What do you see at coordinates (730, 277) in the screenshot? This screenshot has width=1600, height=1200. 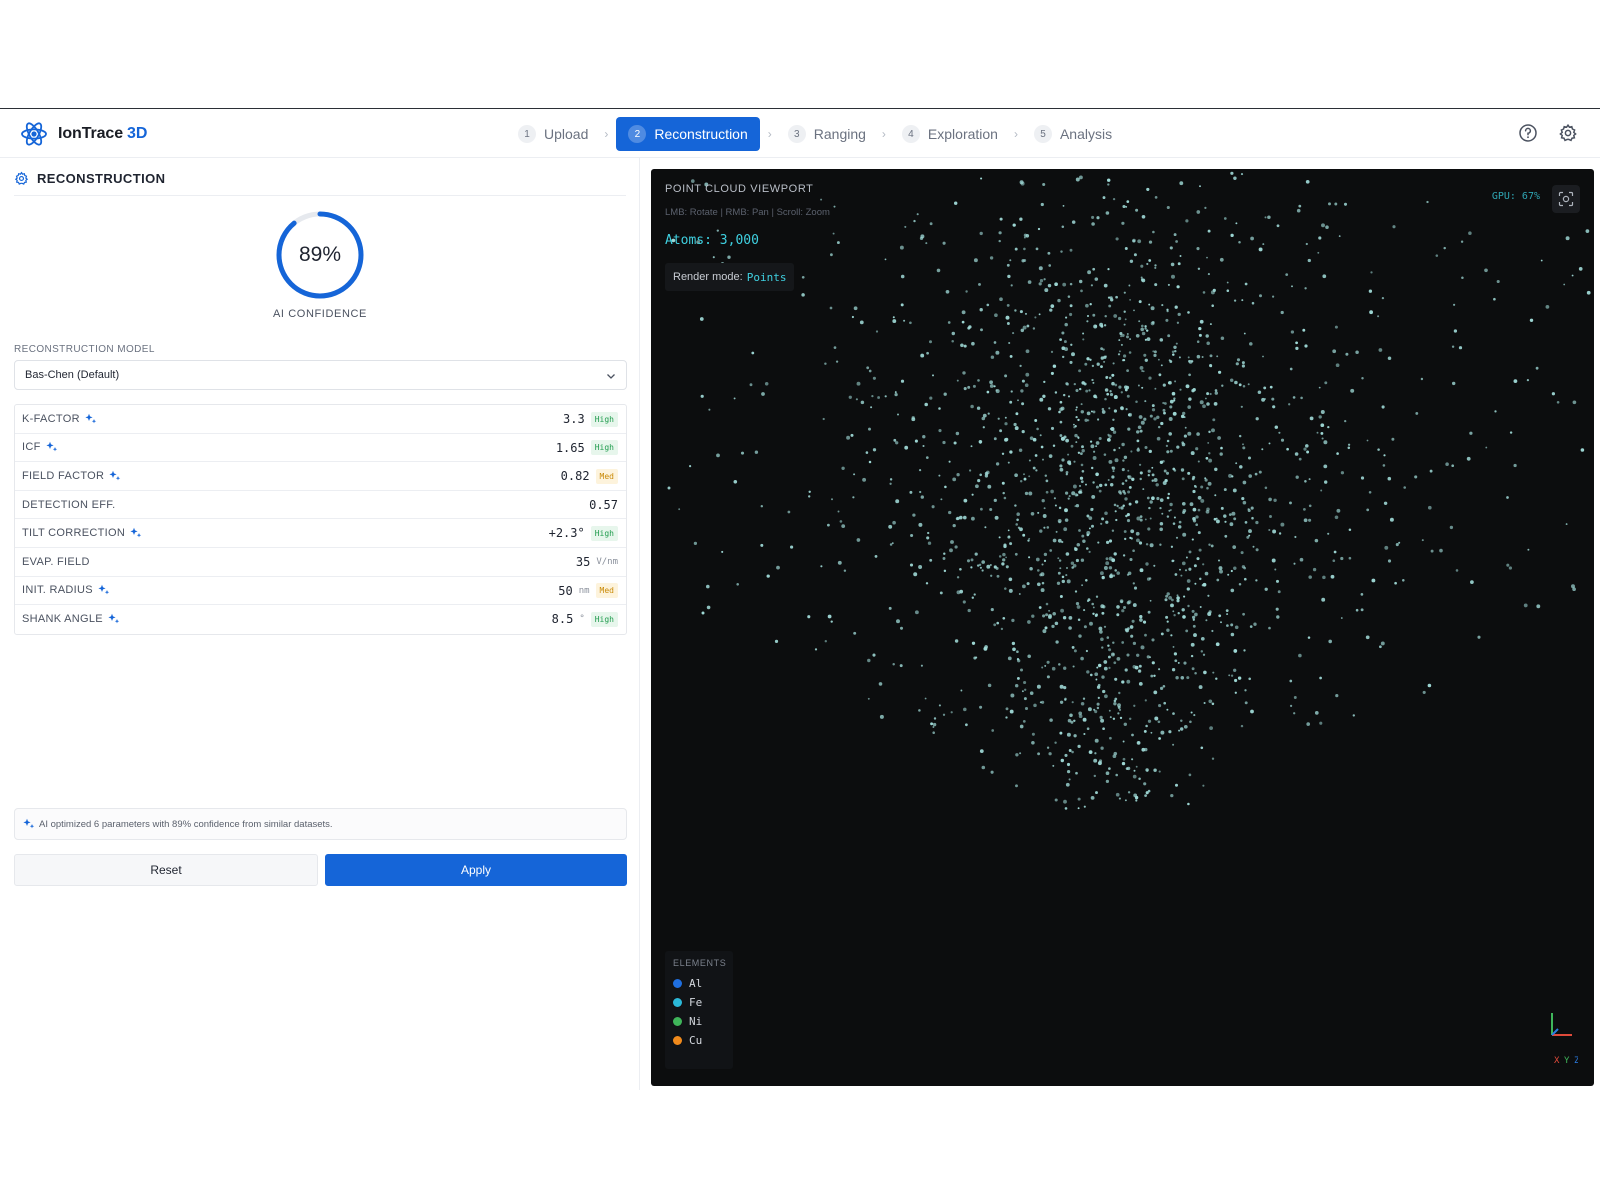 I see `render-mode-toggle: Render mode: Points` at bounding box center [730, 277].